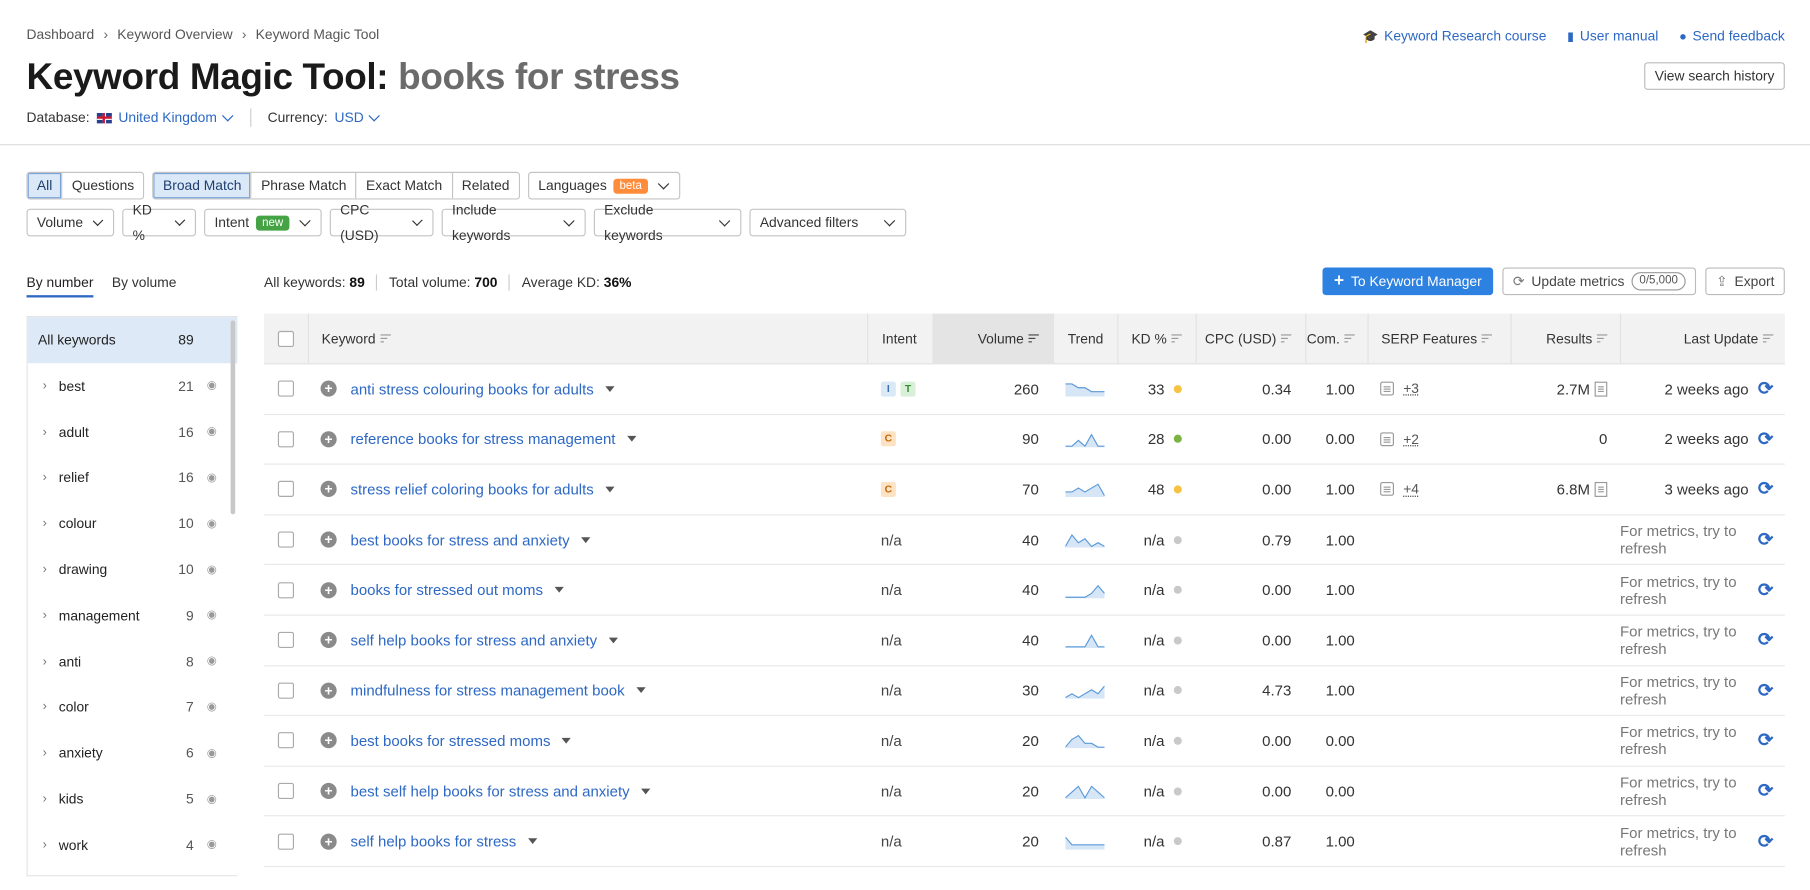  I want to click on keyword-link: books for stressed out moms, so click(447, 589).